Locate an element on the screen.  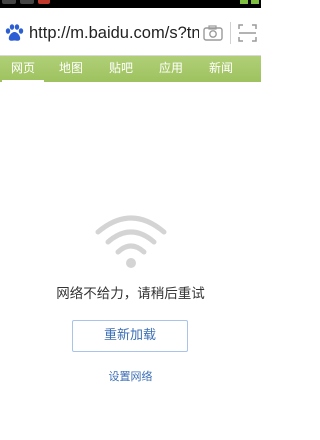
battery-icon is located at coordinates (255, 2).